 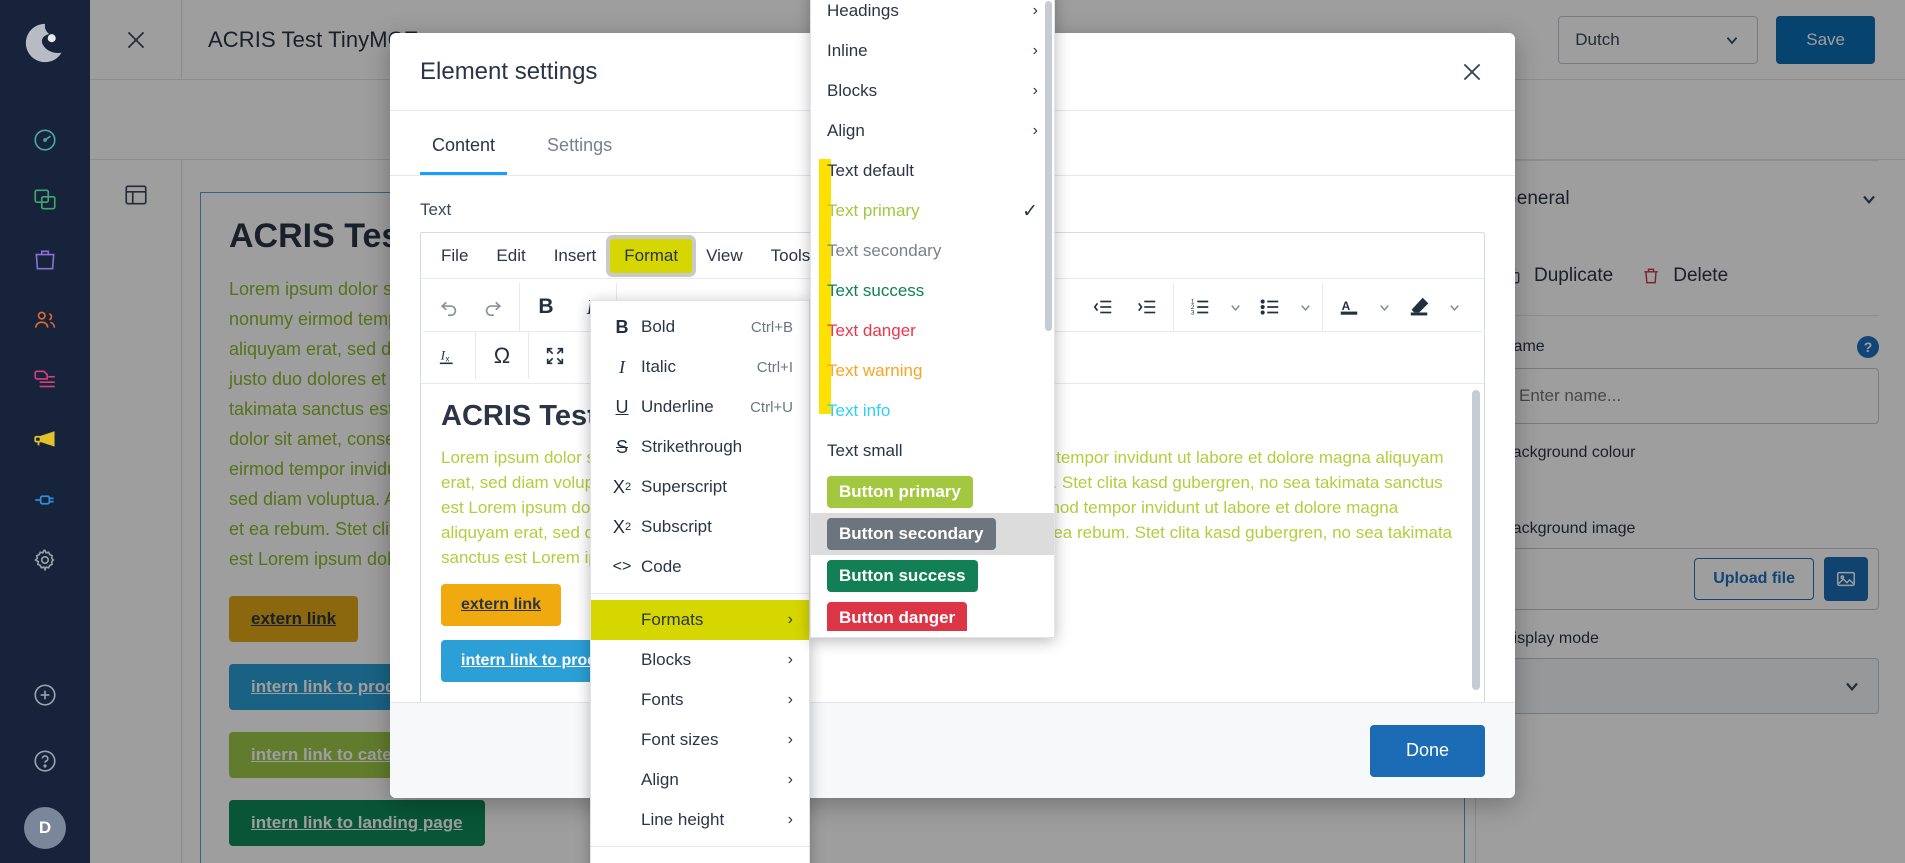 I want to click on tab-content: Content, so click(x=464, y=143).